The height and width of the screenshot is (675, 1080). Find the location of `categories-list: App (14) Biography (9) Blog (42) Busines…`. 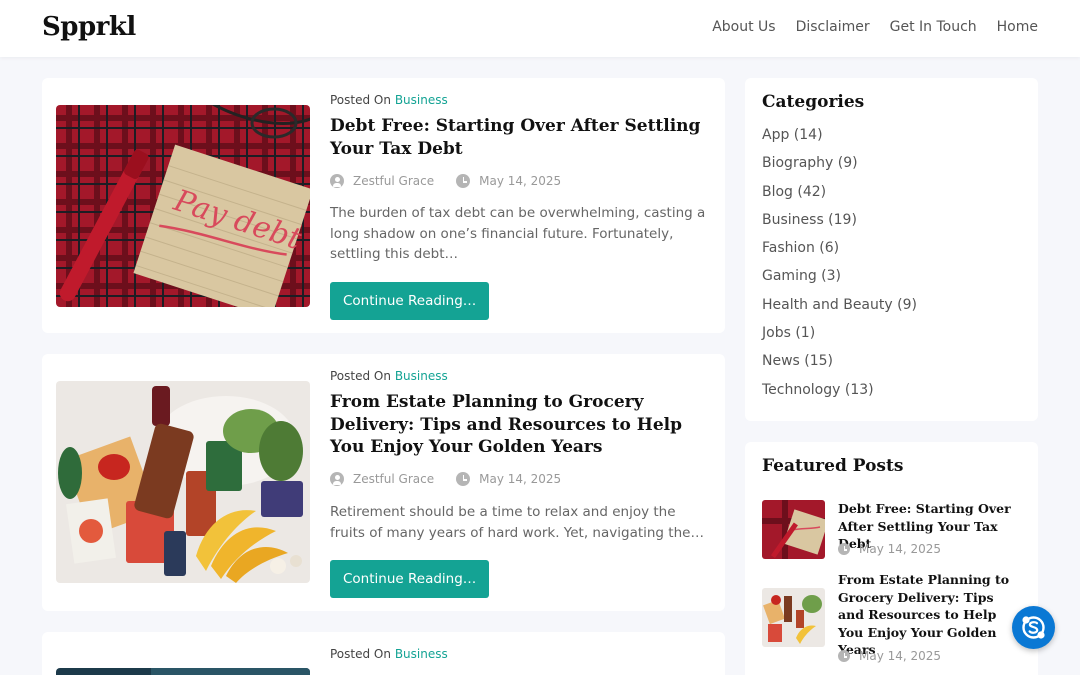

categories-list: App (14) Biography (9) Blog (42) Busines… is located at coordinates (839, 268).